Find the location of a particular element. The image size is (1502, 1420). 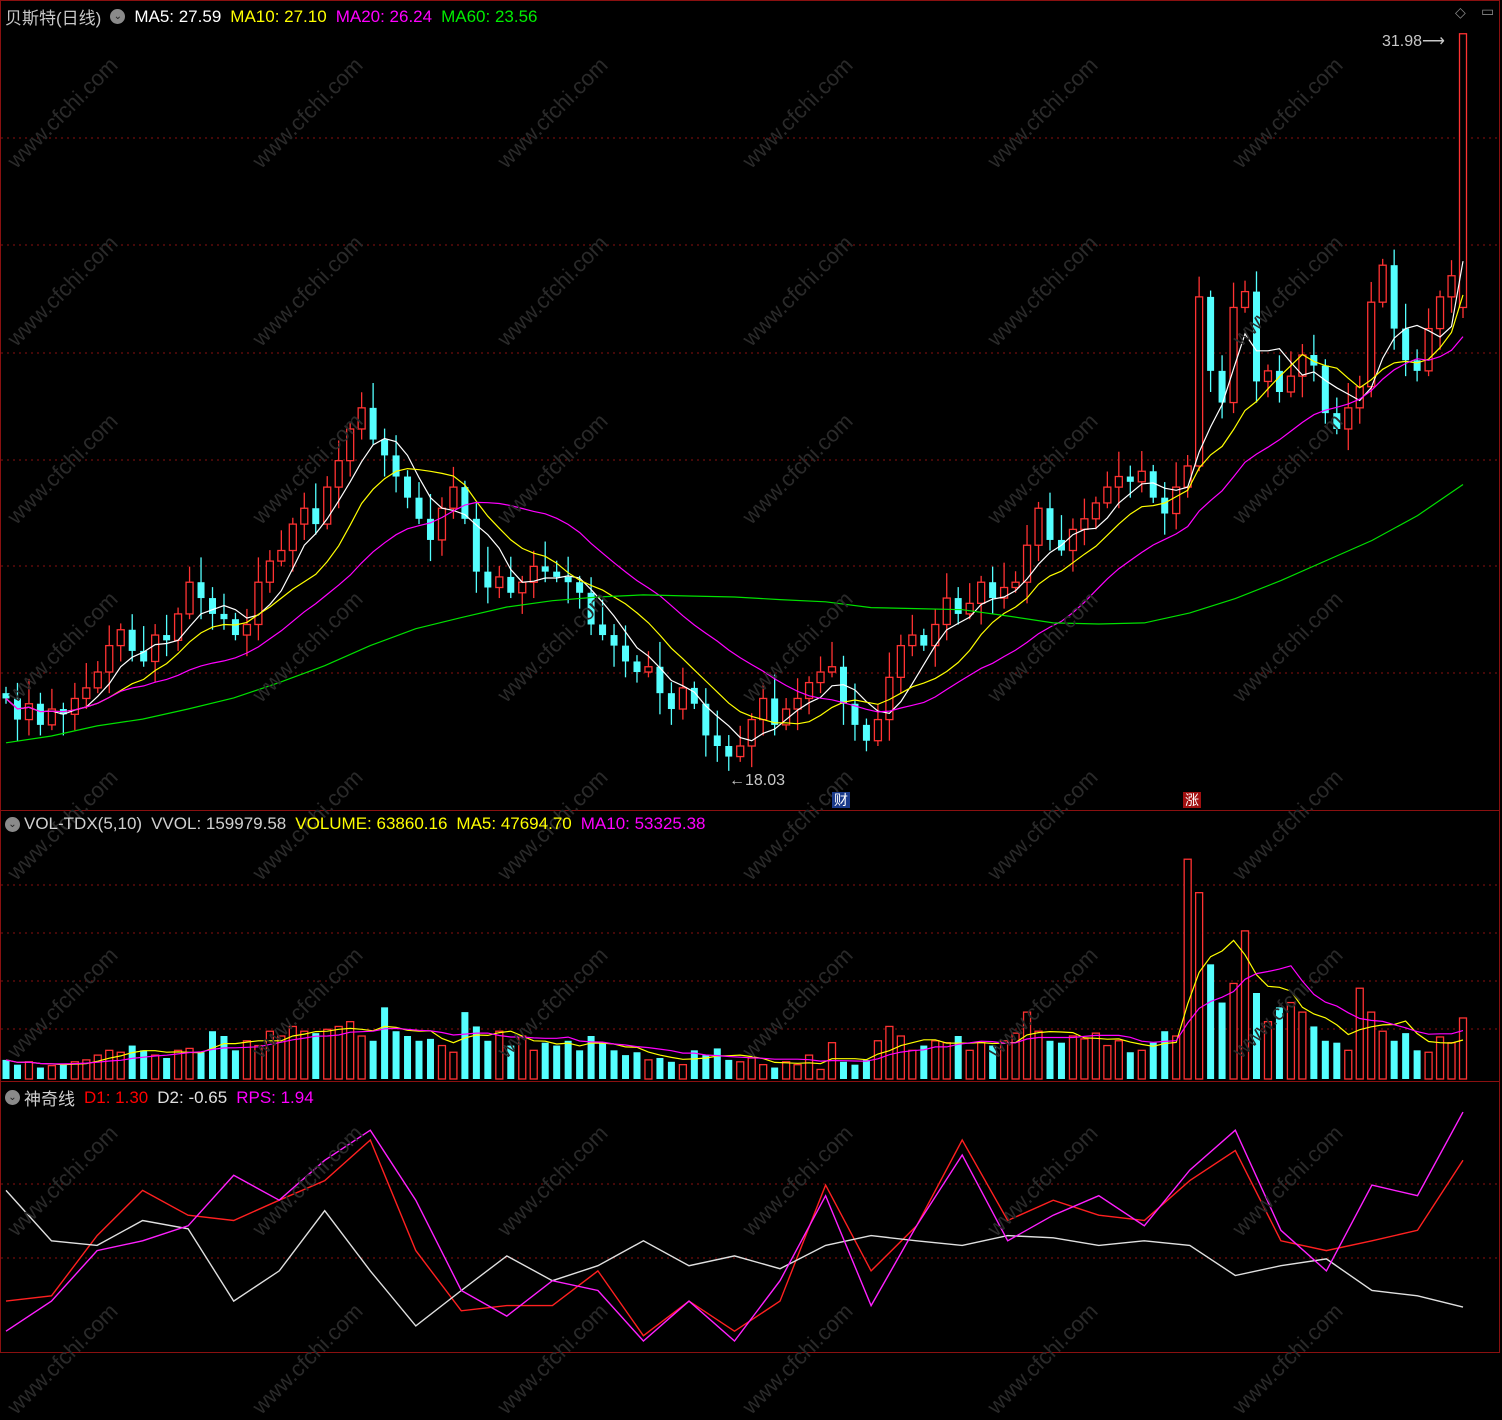

indicator-name: 神奇线 is located at coordinates (49, 1099).